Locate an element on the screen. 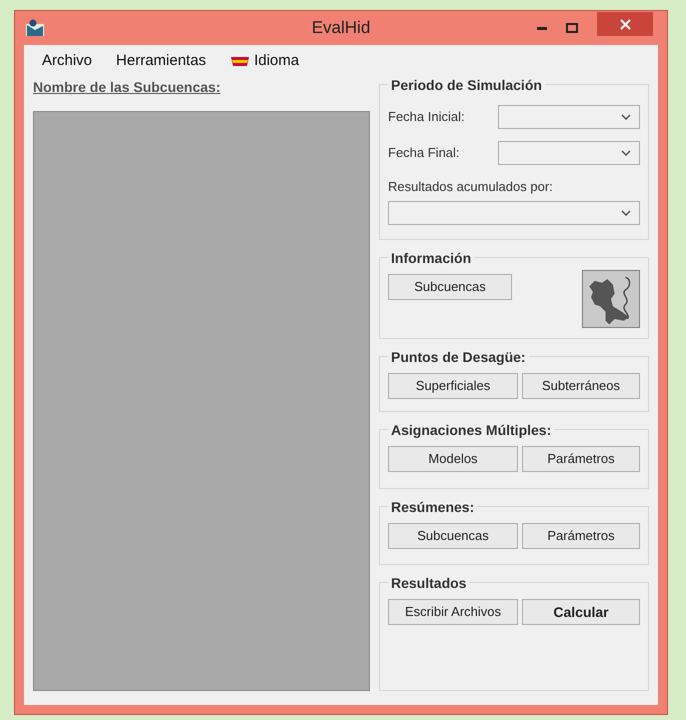  action-button: Modelos is located at coordinates (453, 459).